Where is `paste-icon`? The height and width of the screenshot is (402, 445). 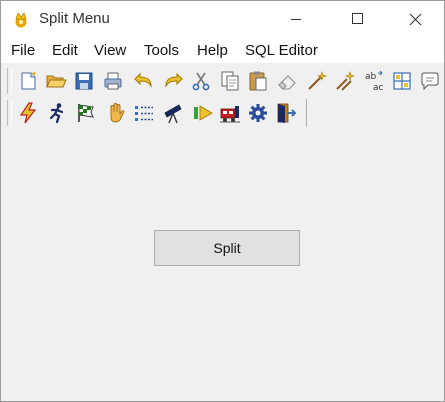
paste-icon is located at coordinates (258, 81).